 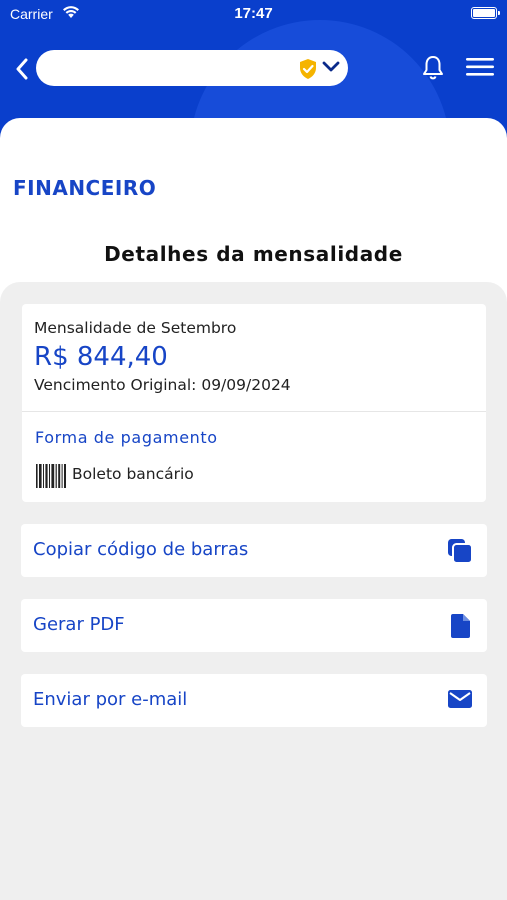 I want to click on payment-method-value: Boleto bancário, so click(x=133, y=474).